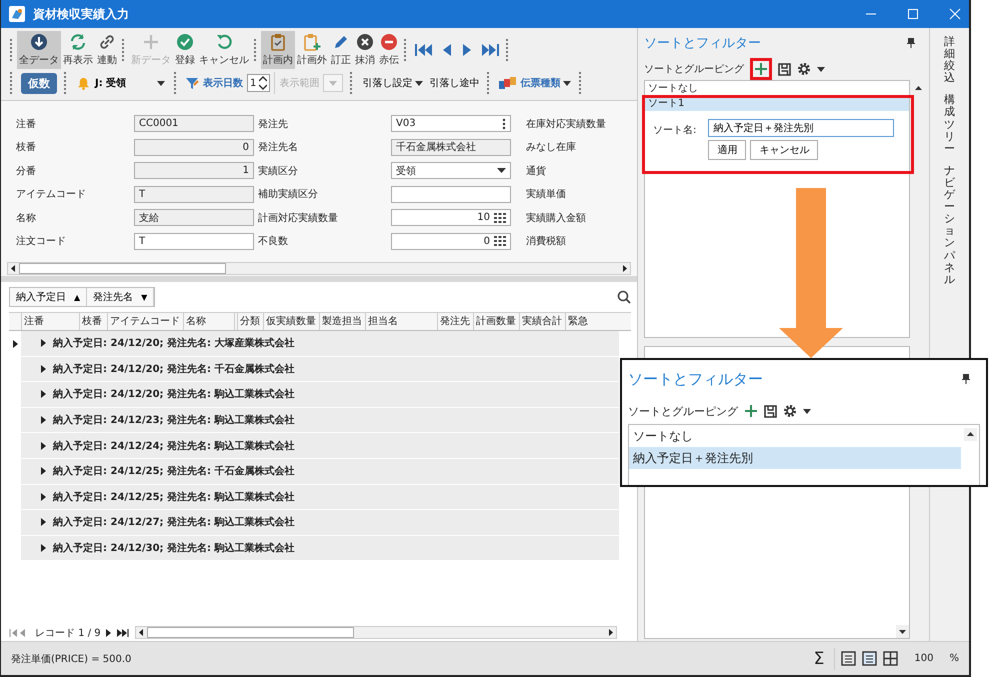 This screenshot has width=990, height=677. What do you see at coordinates (913, 14) in the screenshot?
I see `maximize-icon` at bounding box center [913, 14].